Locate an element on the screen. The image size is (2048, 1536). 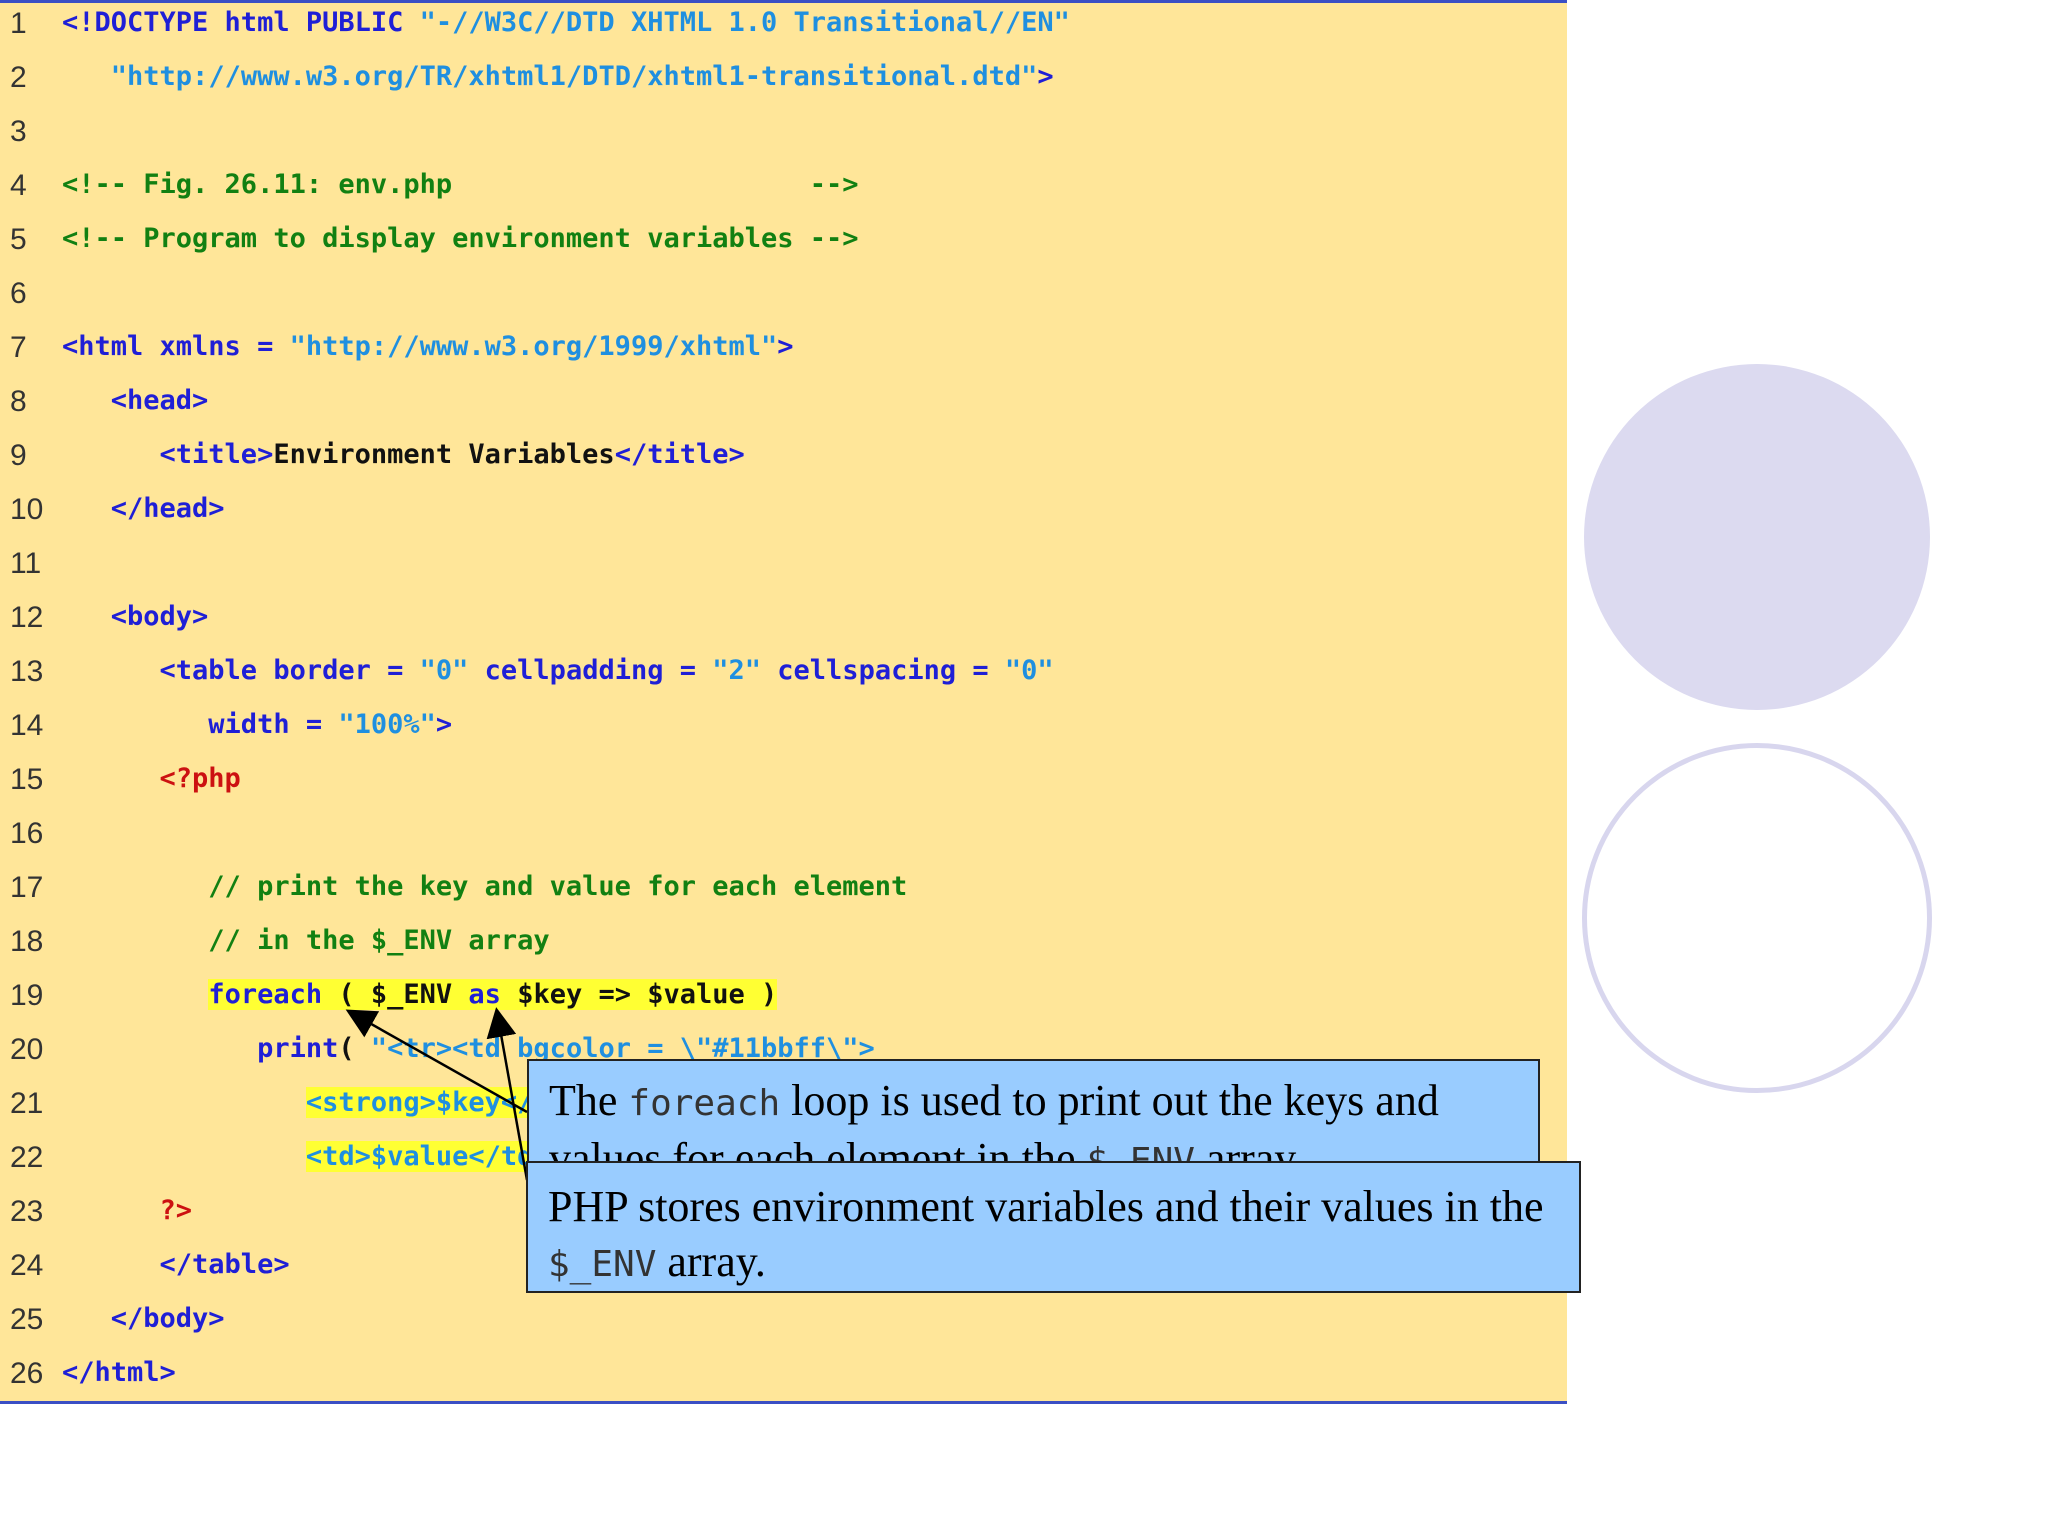
arrow-to-env is located at coordinates (507, 1094).